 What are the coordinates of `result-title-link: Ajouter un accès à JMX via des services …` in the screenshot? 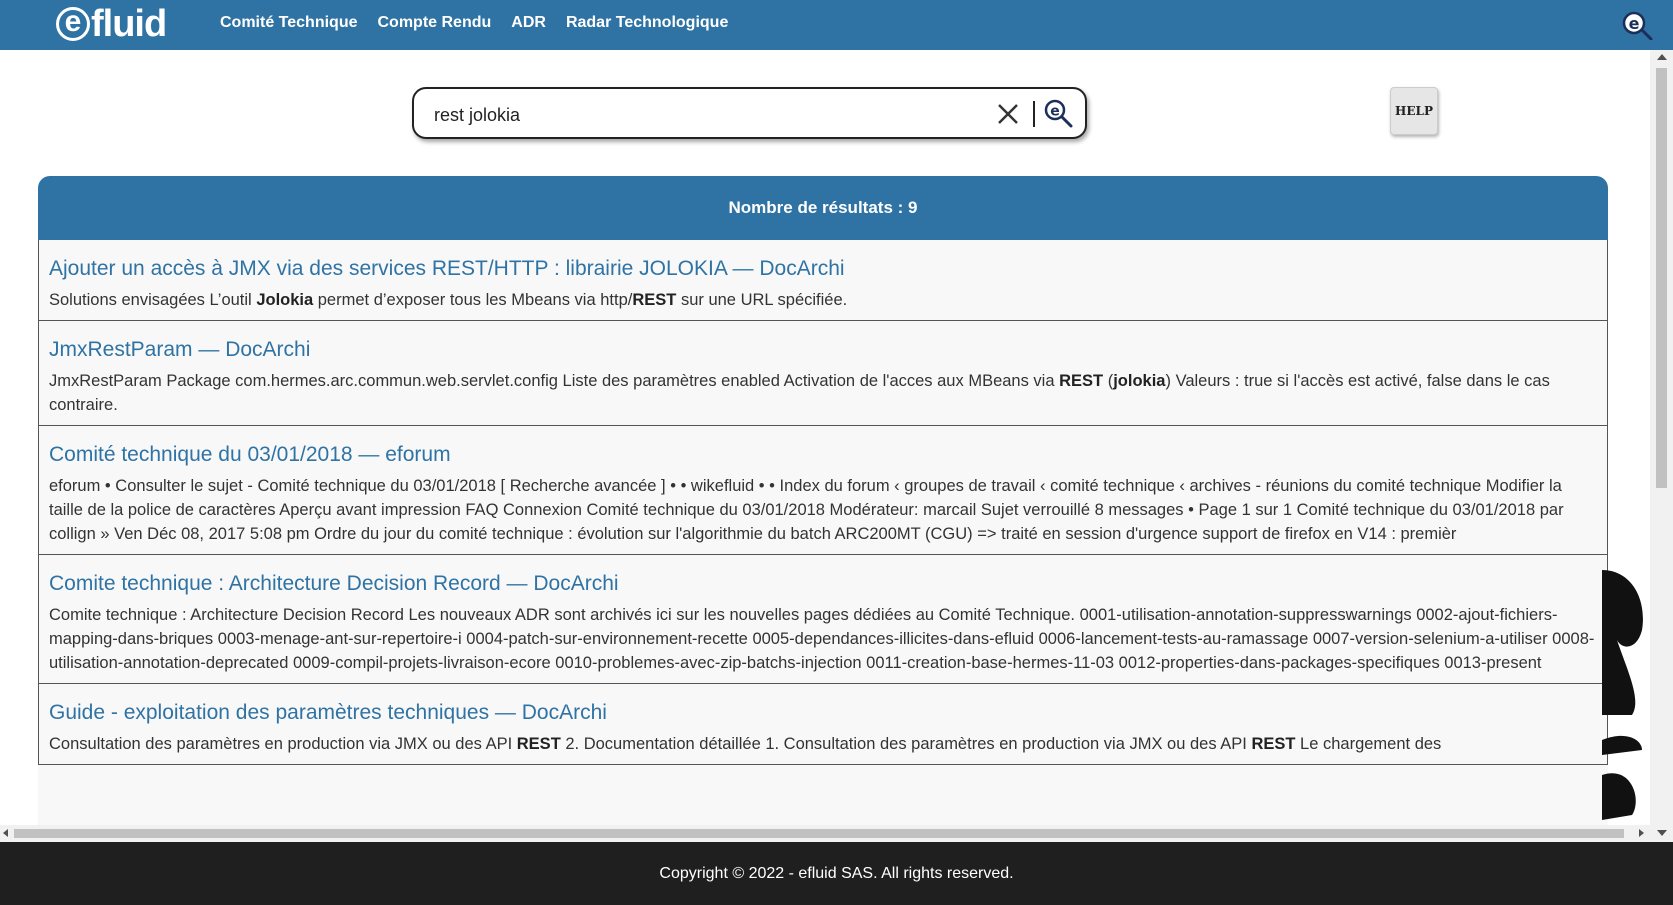 It's located at (823, 269).